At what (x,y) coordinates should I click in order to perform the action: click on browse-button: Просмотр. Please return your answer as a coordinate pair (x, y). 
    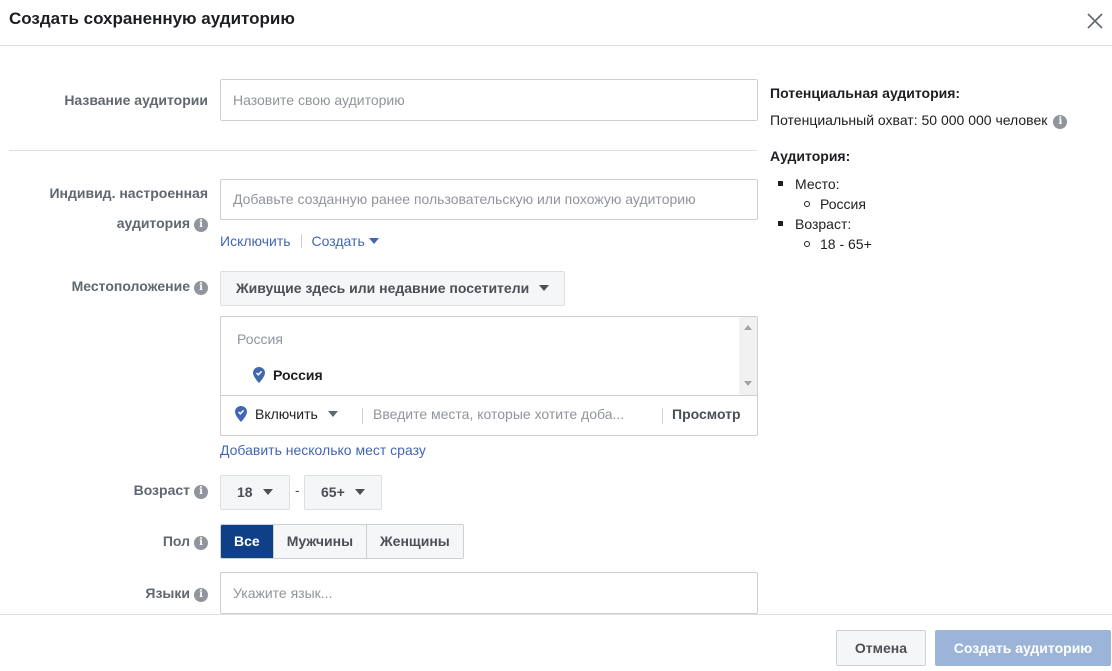
    Looking at the image, I should click on (706, 414).